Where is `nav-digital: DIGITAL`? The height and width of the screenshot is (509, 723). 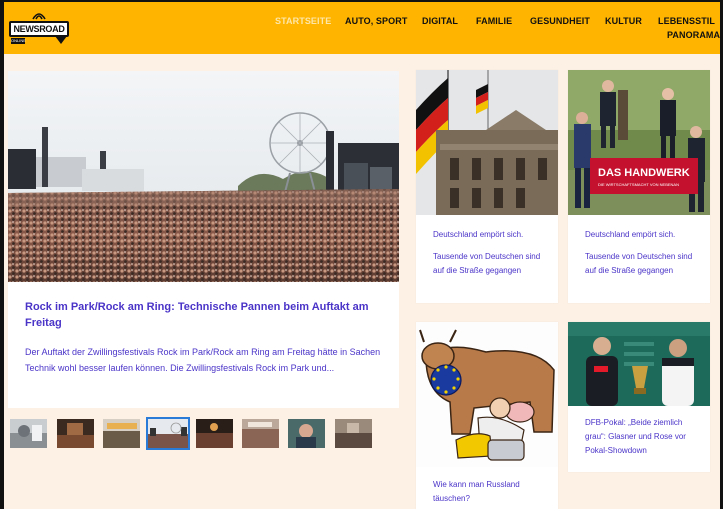
nav-digital: DIGITAL is located at coordinates (440, 21).